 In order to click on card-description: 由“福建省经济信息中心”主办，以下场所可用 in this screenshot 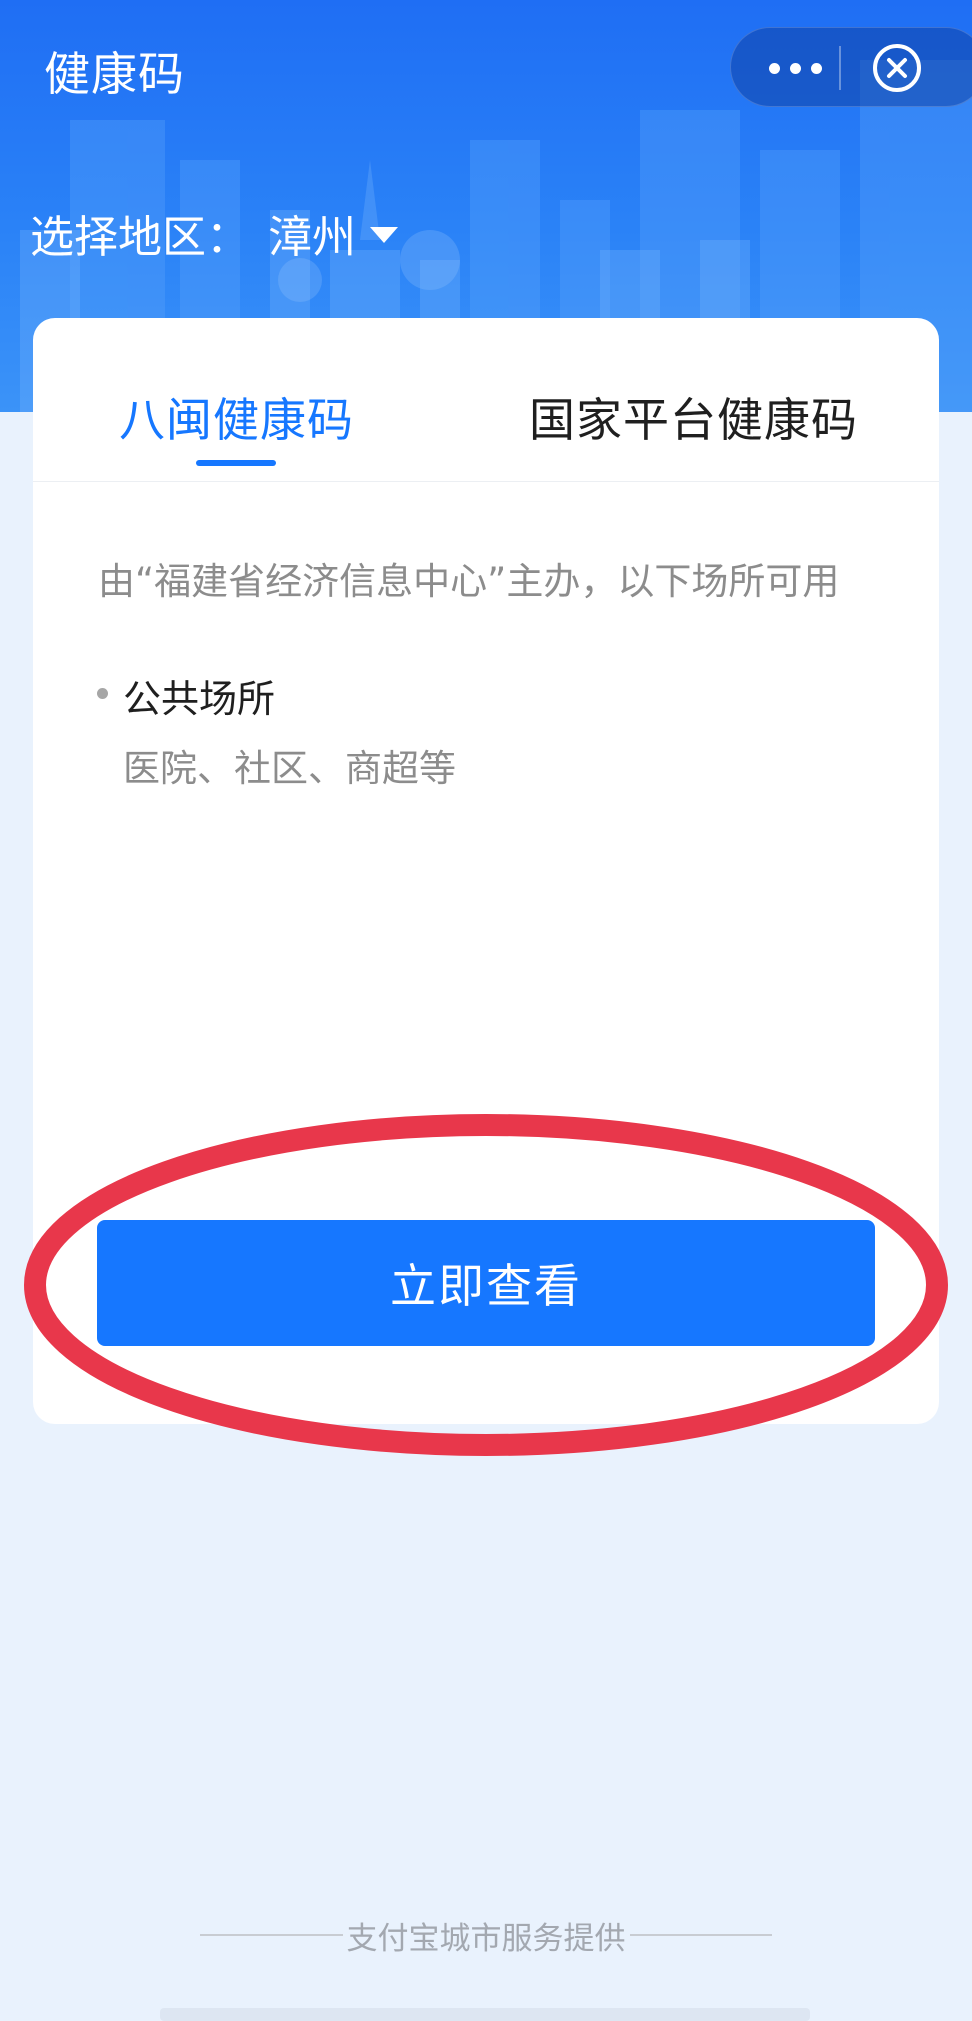, I will do `click(469, 581)`.